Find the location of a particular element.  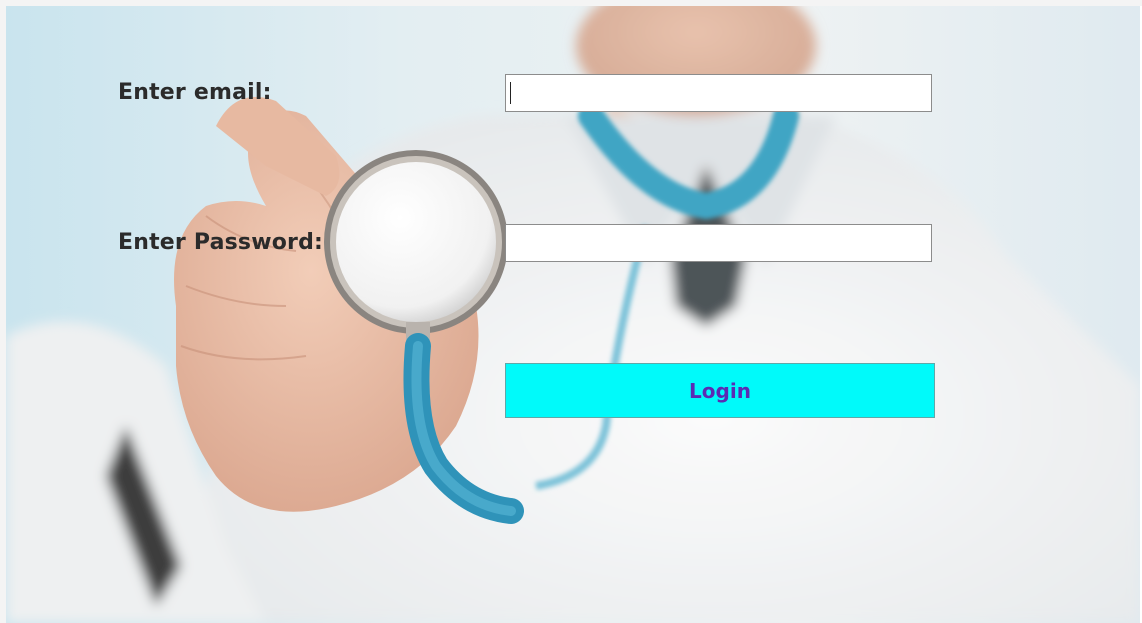

login-button: Login is located at coordinates (720, 390).